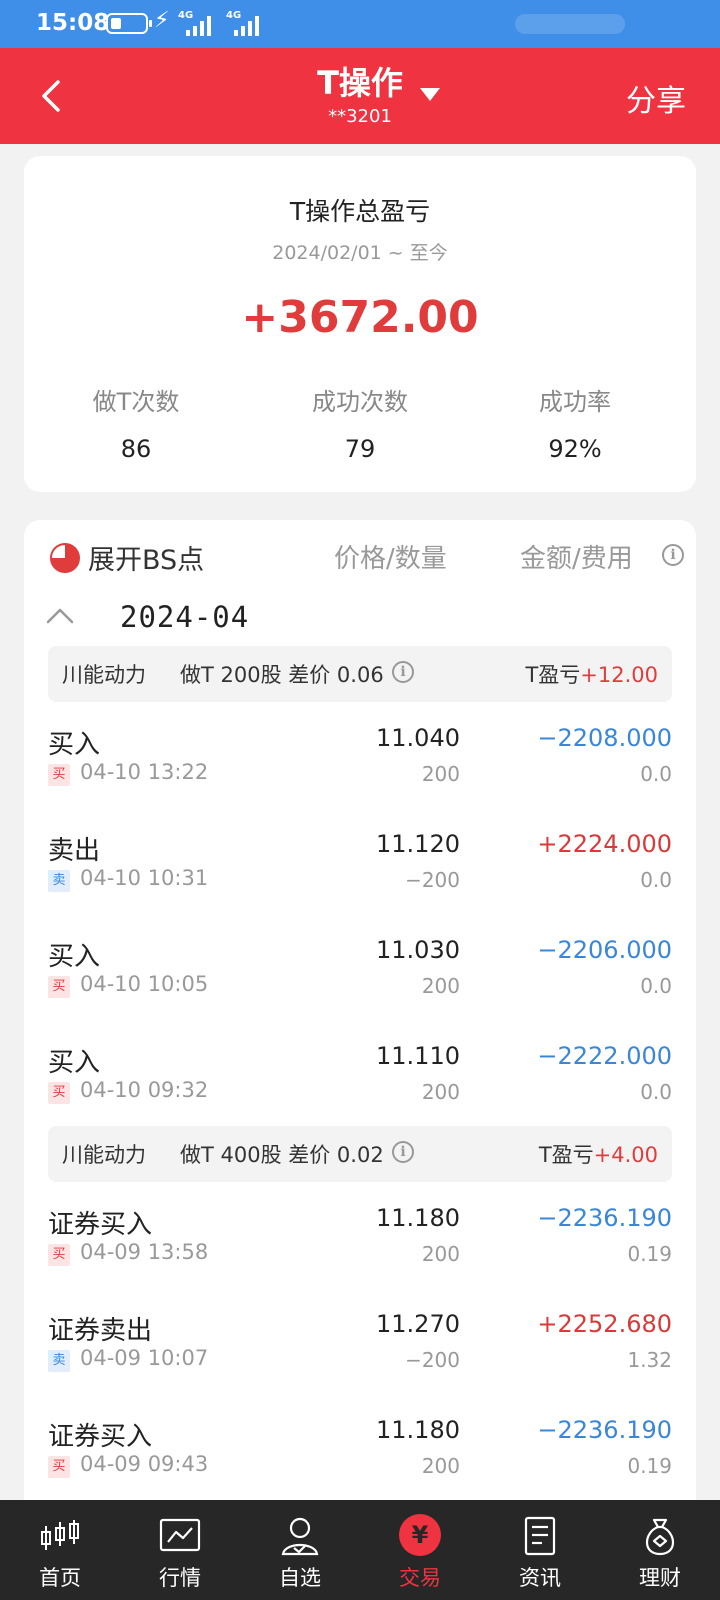 This screenshot has height=1600, width=720. Describe the element at coordinates (180, 1536) in the screenshot. I see `chart-icon` at that location.